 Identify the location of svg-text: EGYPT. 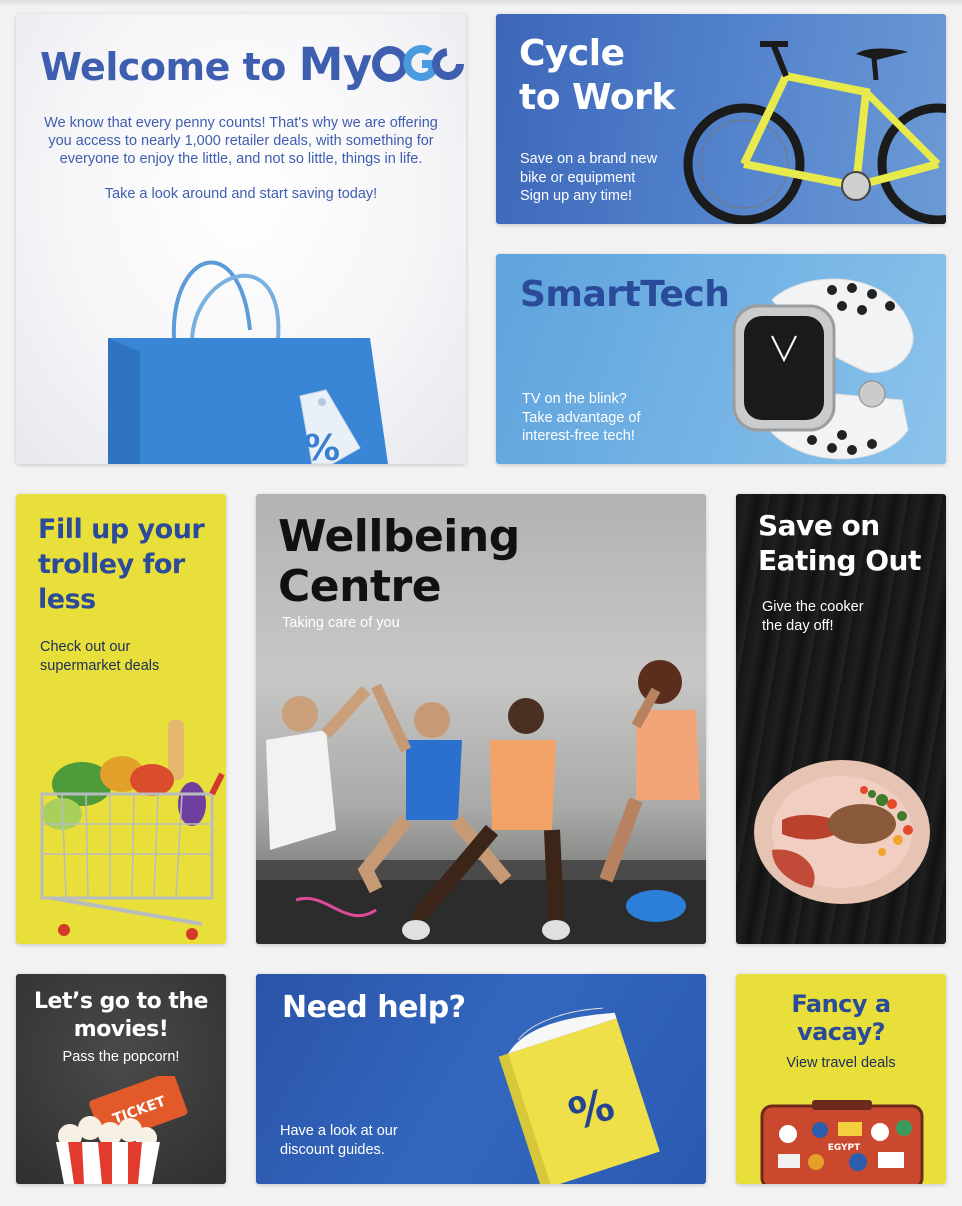
(844, 1148).